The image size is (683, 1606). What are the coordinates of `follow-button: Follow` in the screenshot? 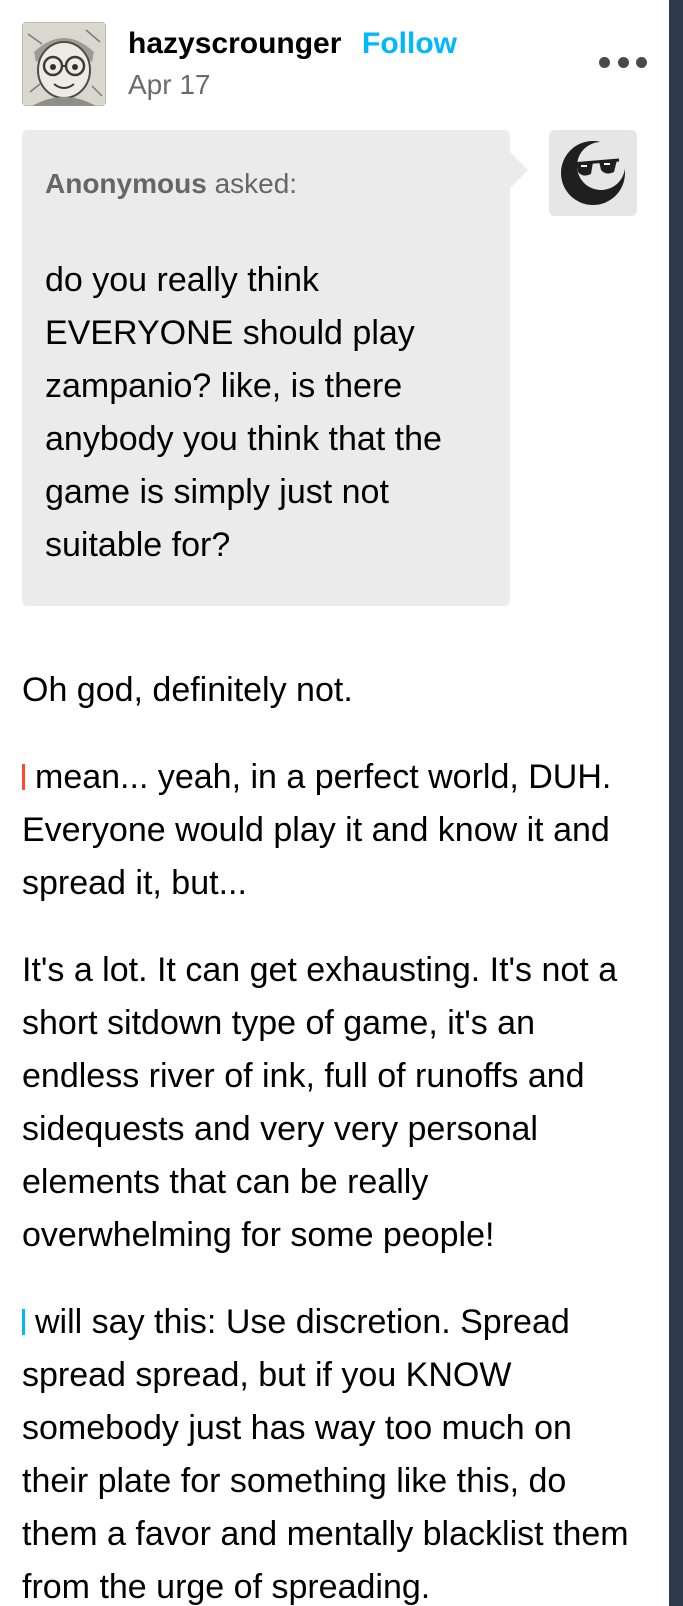 It's located at (409, 44).